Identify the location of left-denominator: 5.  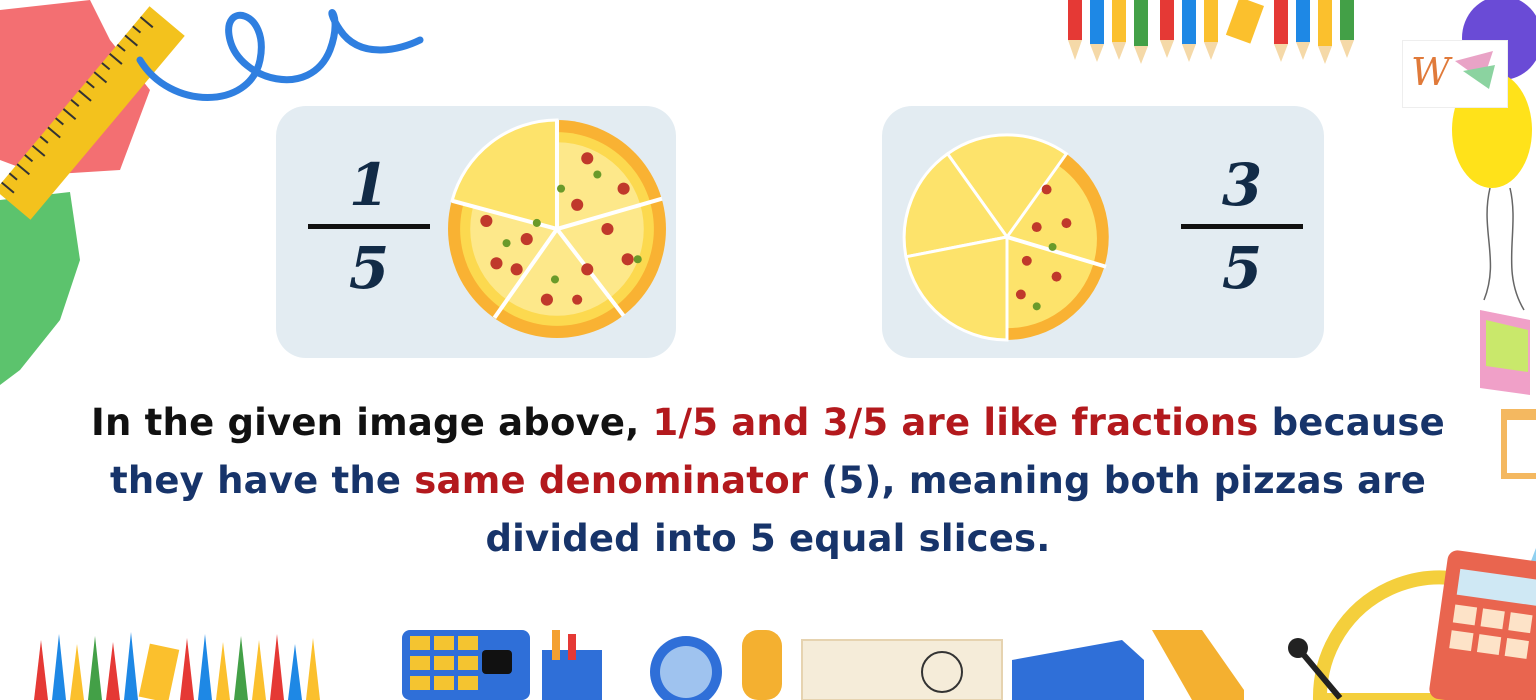
(369, 268).